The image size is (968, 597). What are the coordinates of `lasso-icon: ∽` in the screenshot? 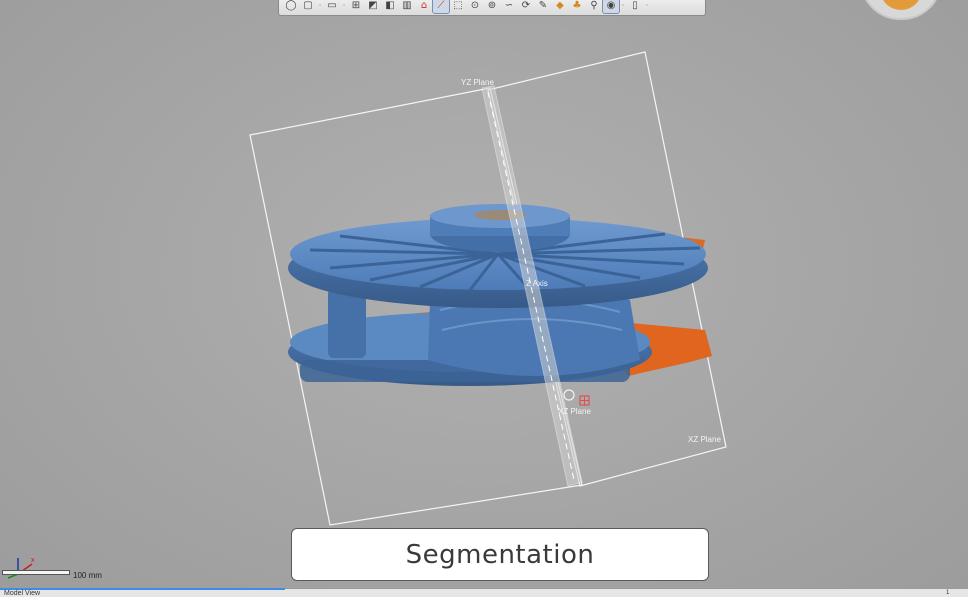 It's located at (509, 6).